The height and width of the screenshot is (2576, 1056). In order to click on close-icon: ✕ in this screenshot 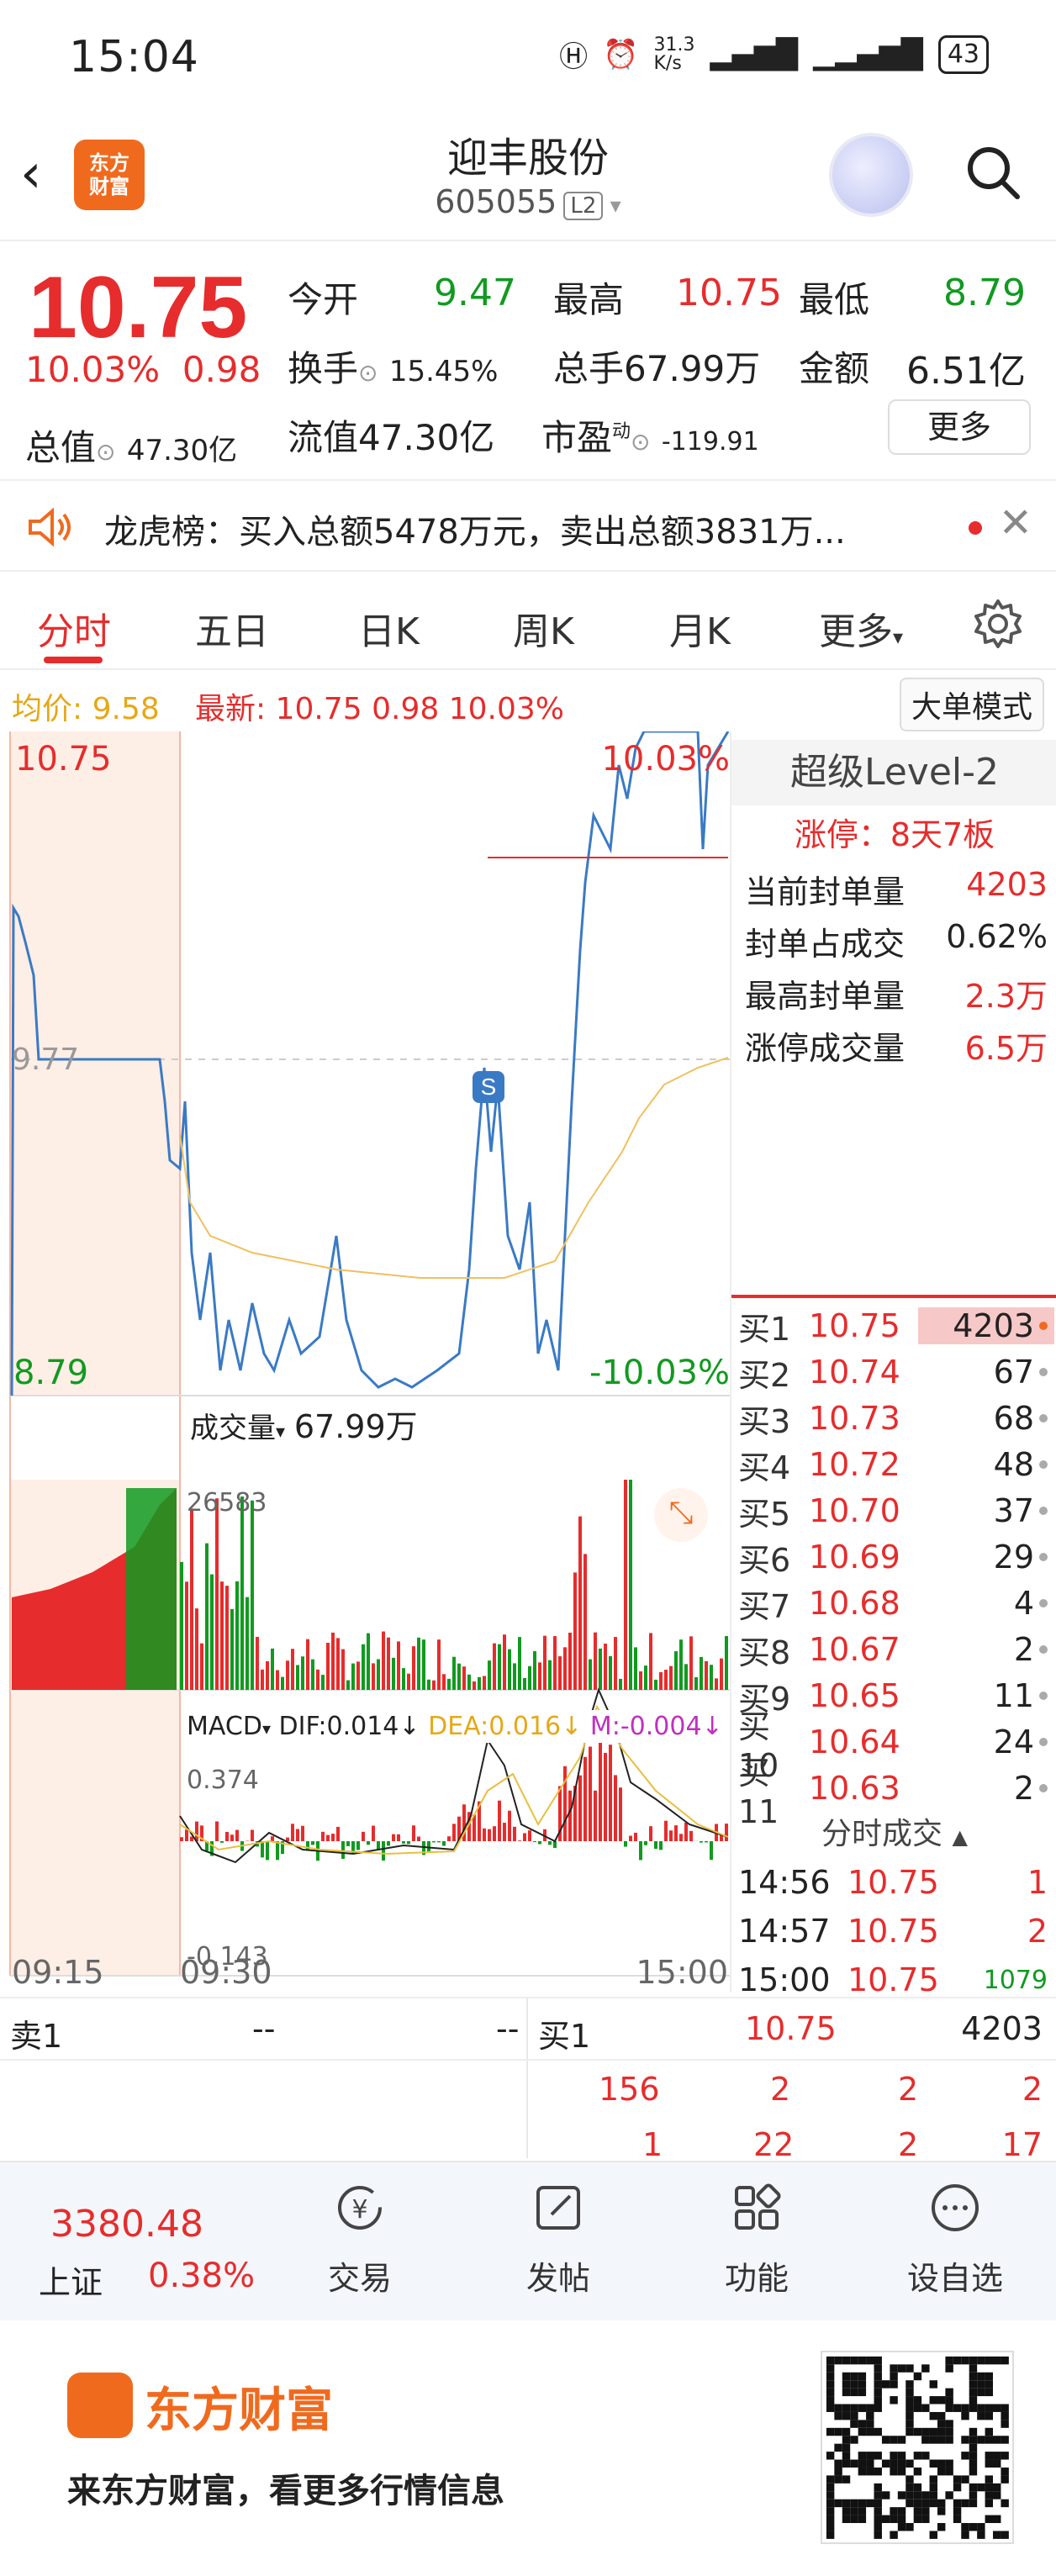, I will do `click(1016, 522)`.